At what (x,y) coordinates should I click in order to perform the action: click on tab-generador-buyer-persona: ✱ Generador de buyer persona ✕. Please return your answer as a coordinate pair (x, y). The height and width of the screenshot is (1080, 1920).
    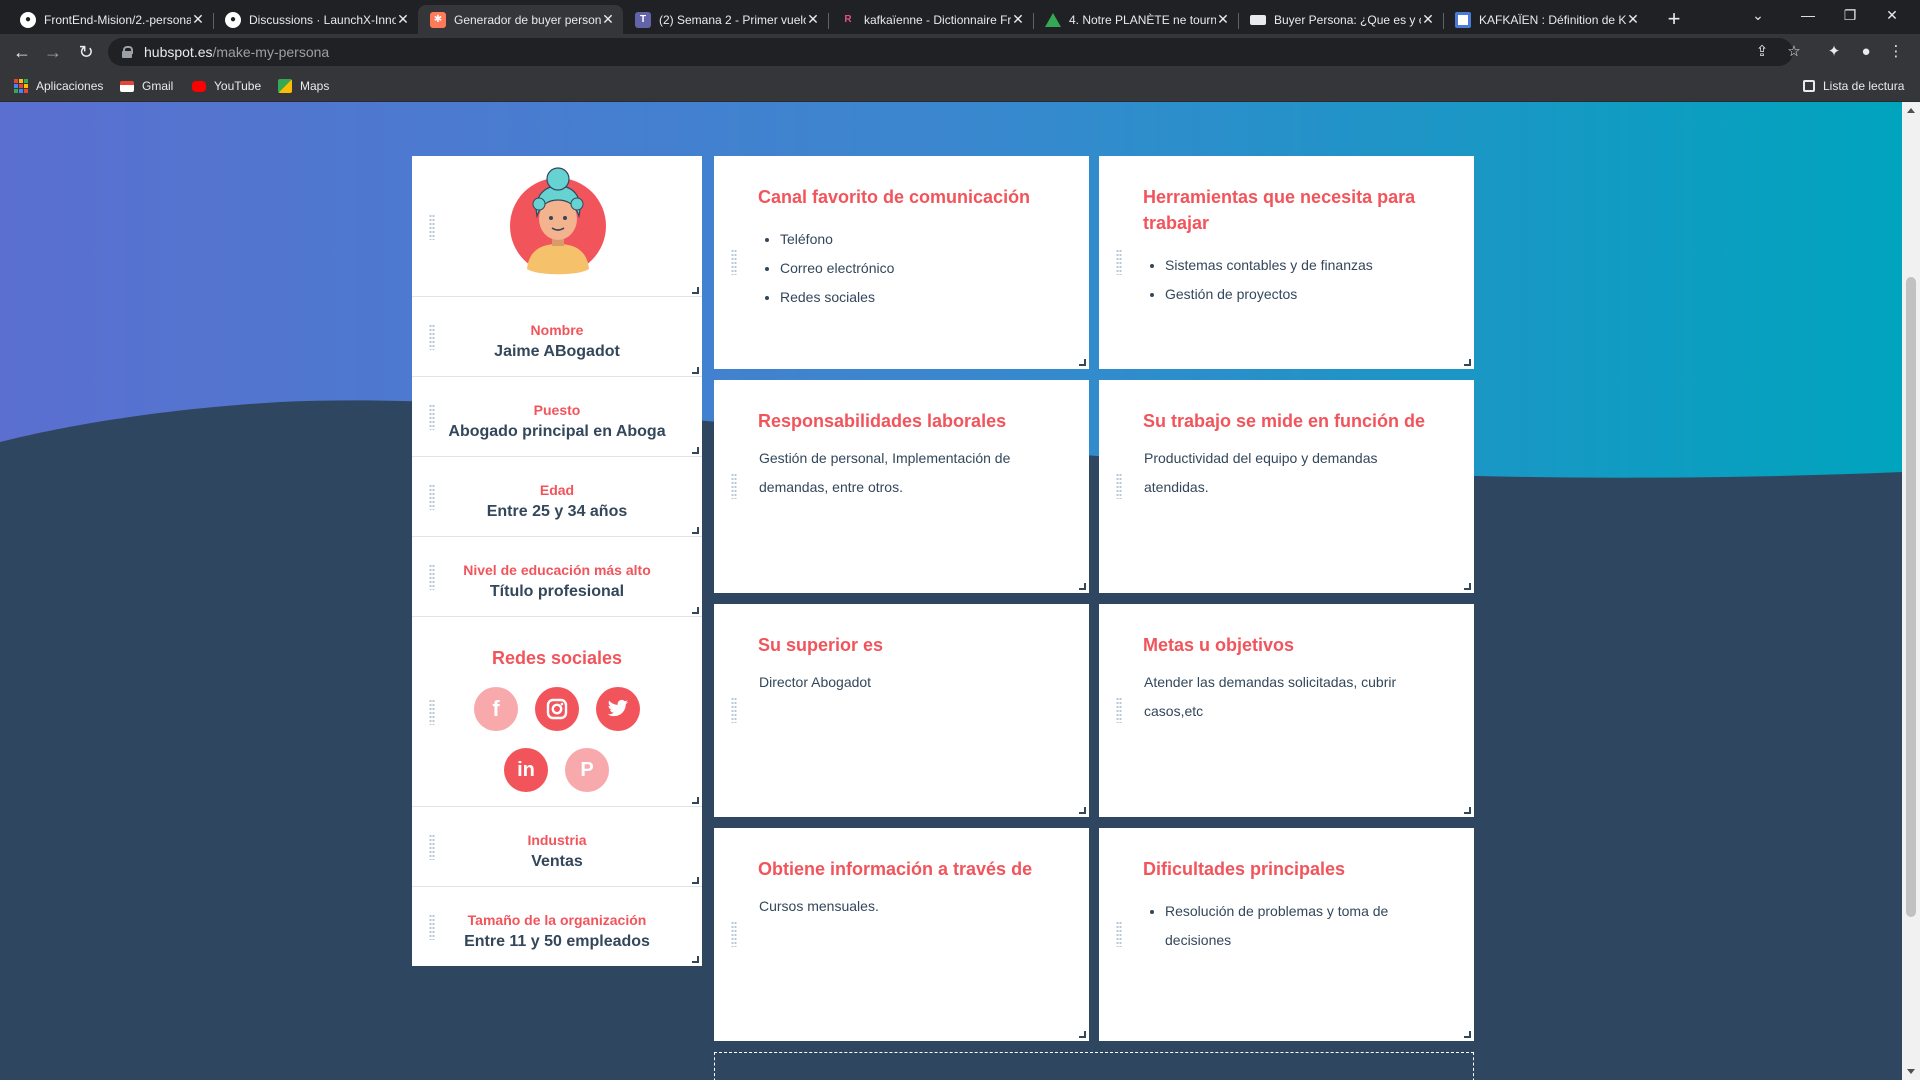
    Looking at the image, I should click on (520, 19).